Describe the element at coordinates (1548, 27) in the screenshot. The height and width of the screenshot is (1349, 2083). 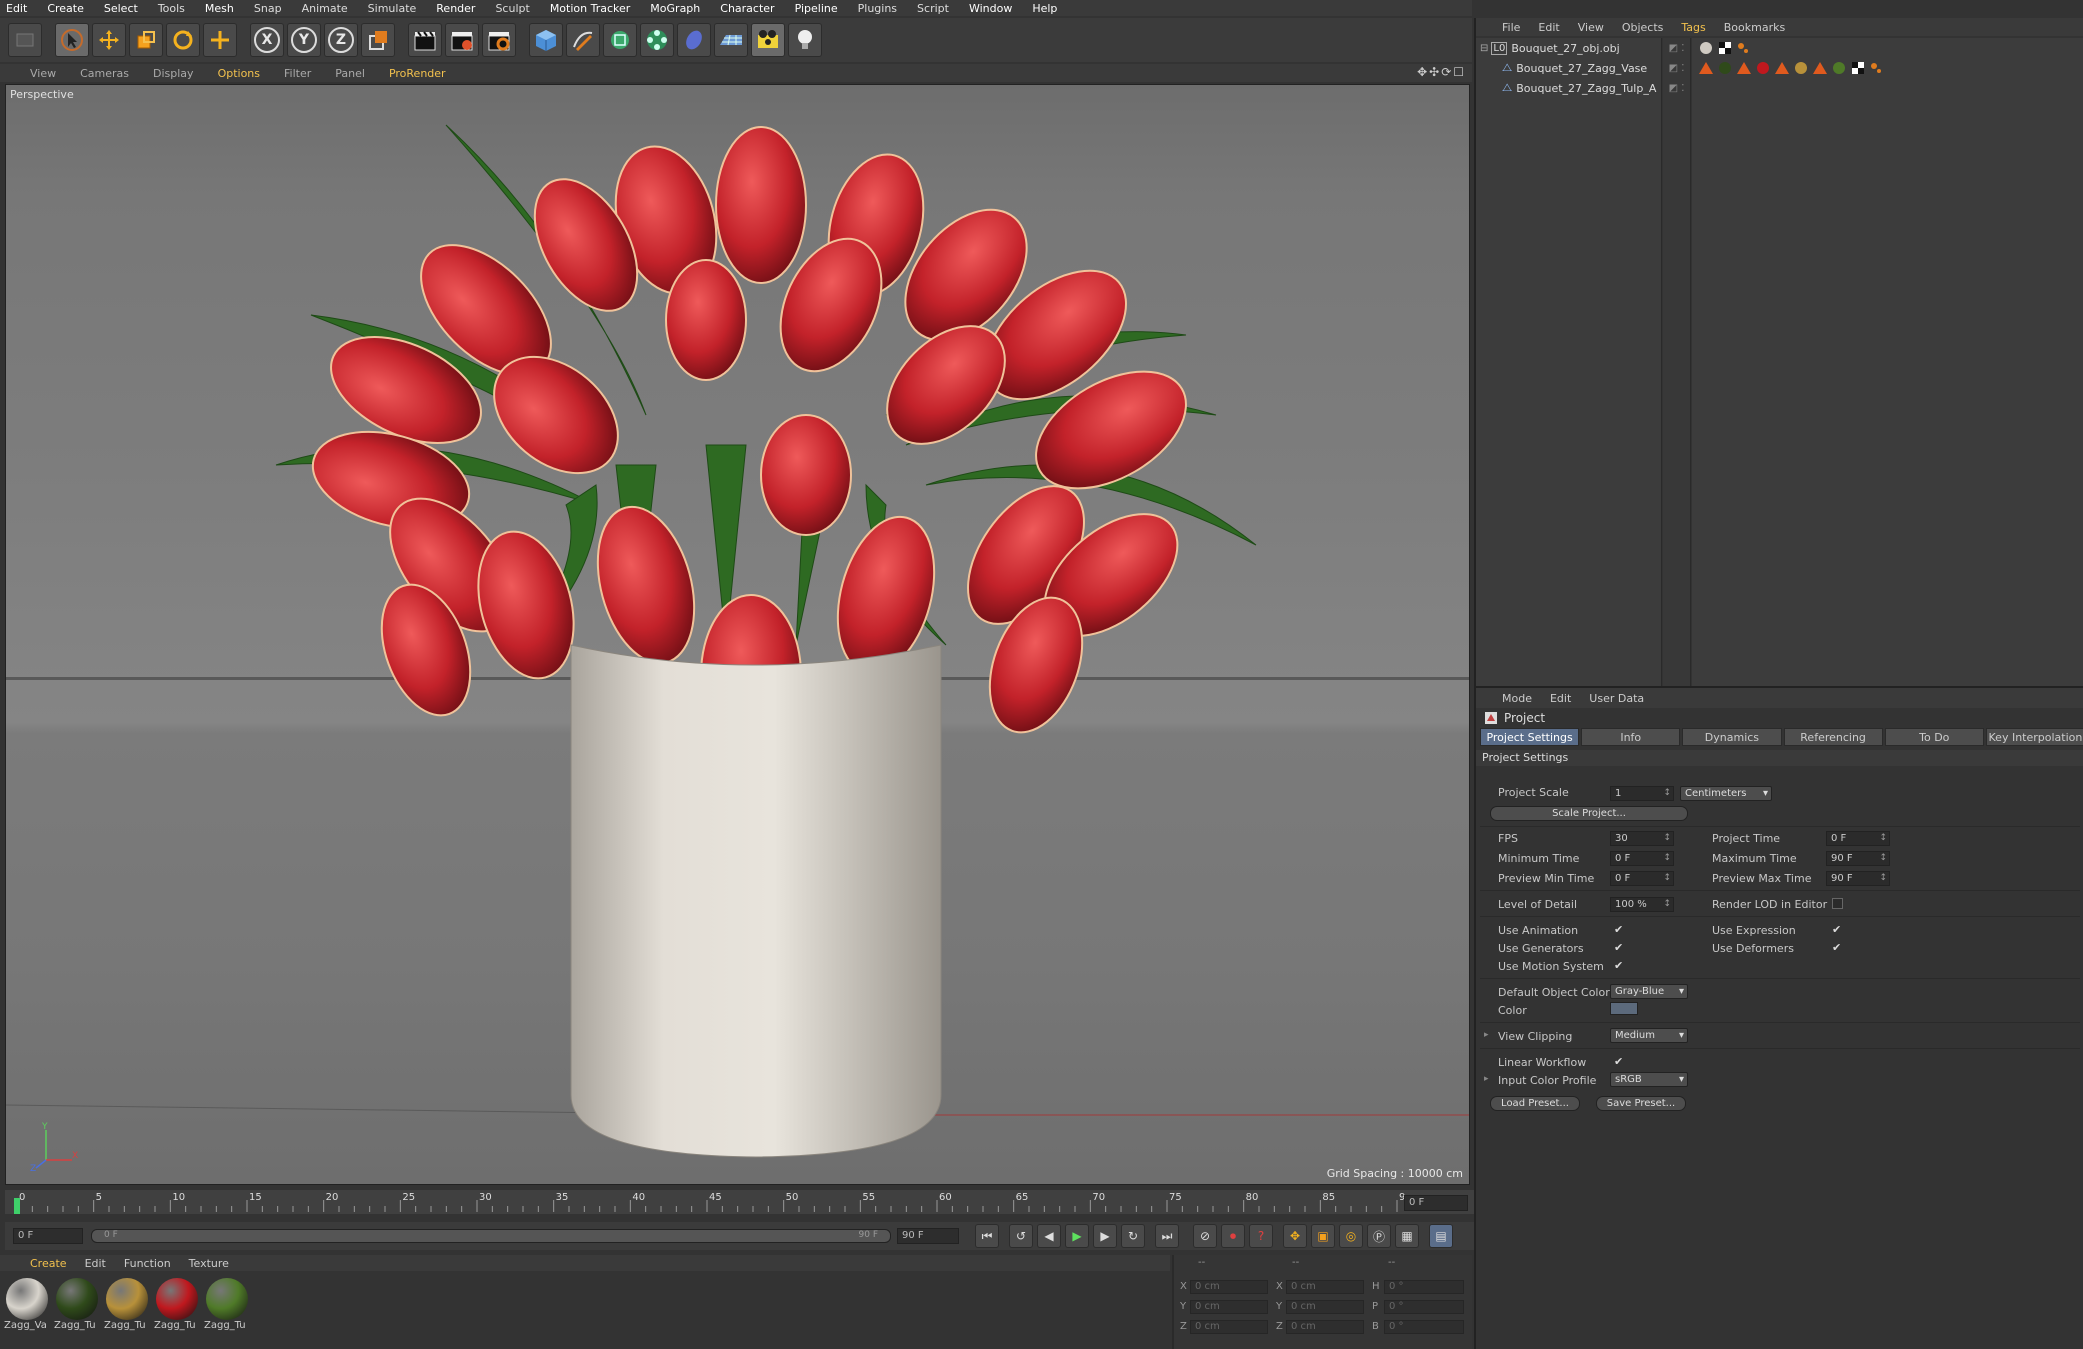
I see `object-menu-edit: Edit` at that location.